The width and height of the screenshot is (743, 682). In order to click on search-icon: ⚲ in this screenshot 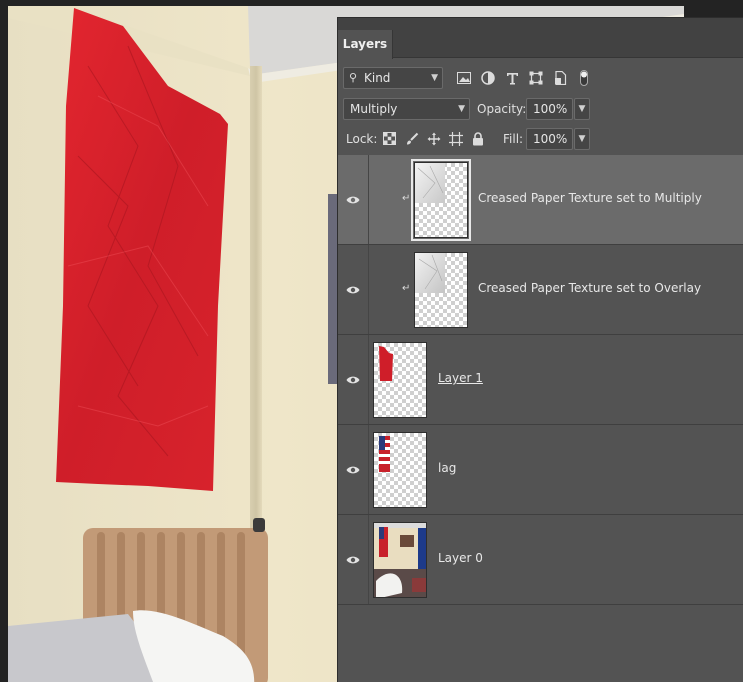, I will do `click(353, 77)`.